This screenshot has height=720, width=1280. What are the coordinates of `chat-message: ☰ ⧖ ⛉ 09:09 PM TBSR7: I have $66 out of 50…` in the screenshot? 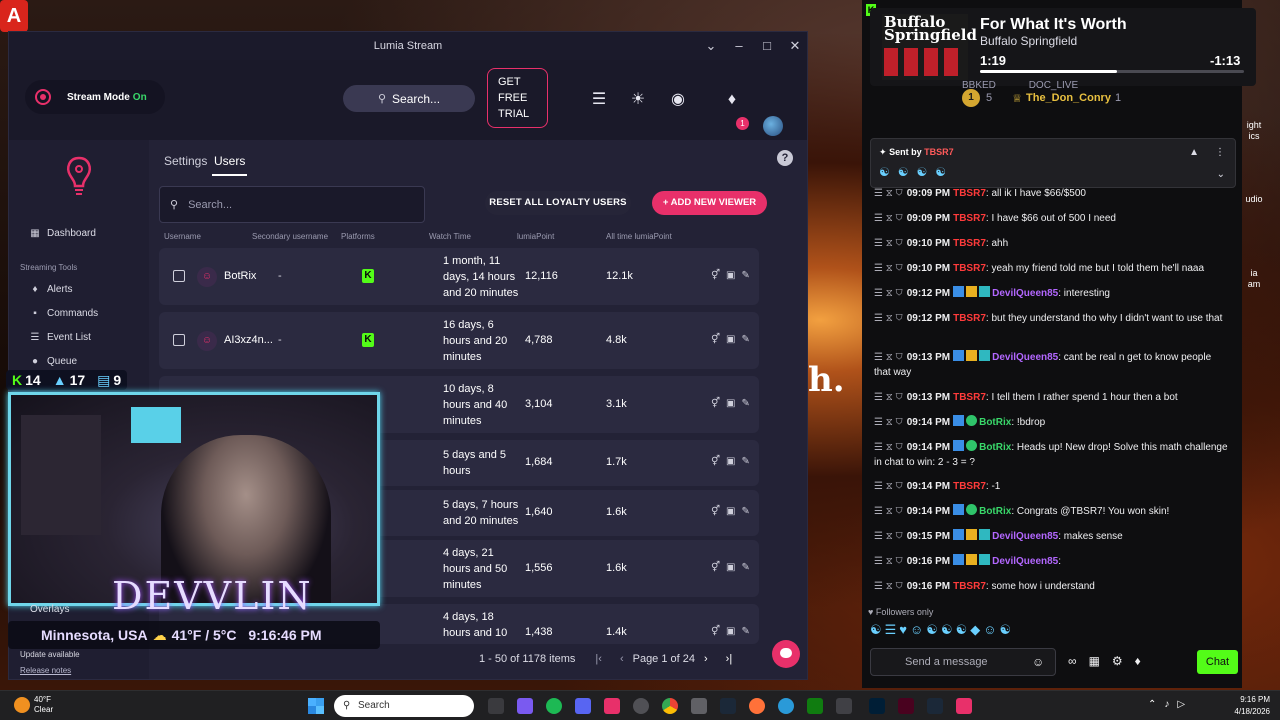 It's located at (1052, 218).